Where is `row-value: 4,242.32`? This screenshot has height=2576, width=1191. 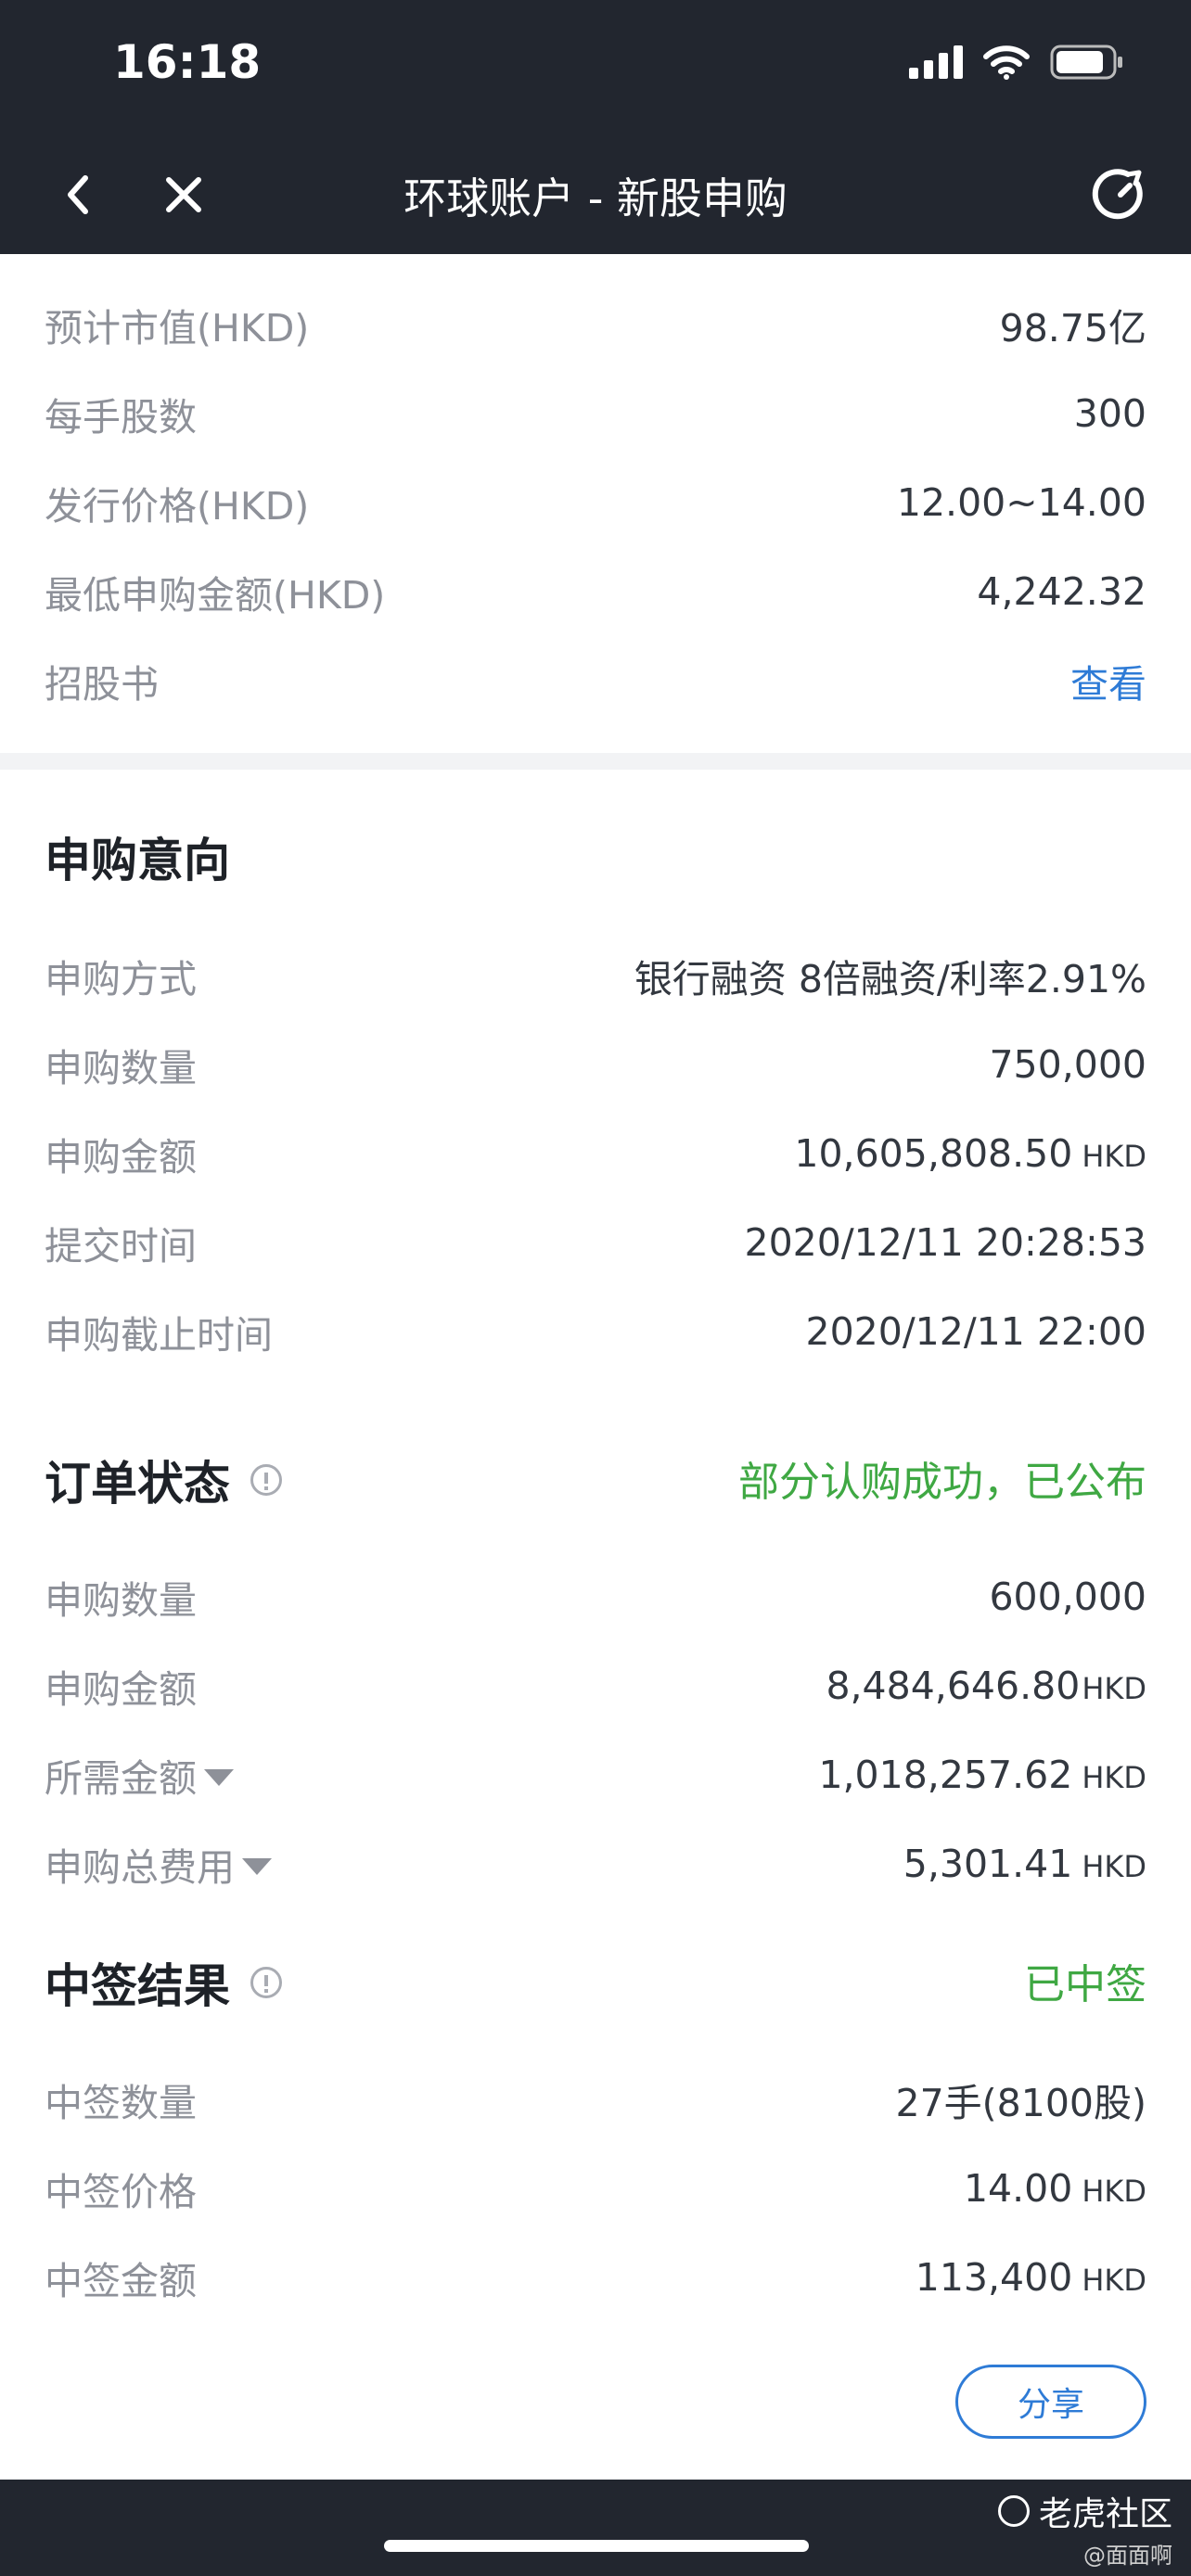 row-value: 4,242.32 is located at coordinates (1061, 591).